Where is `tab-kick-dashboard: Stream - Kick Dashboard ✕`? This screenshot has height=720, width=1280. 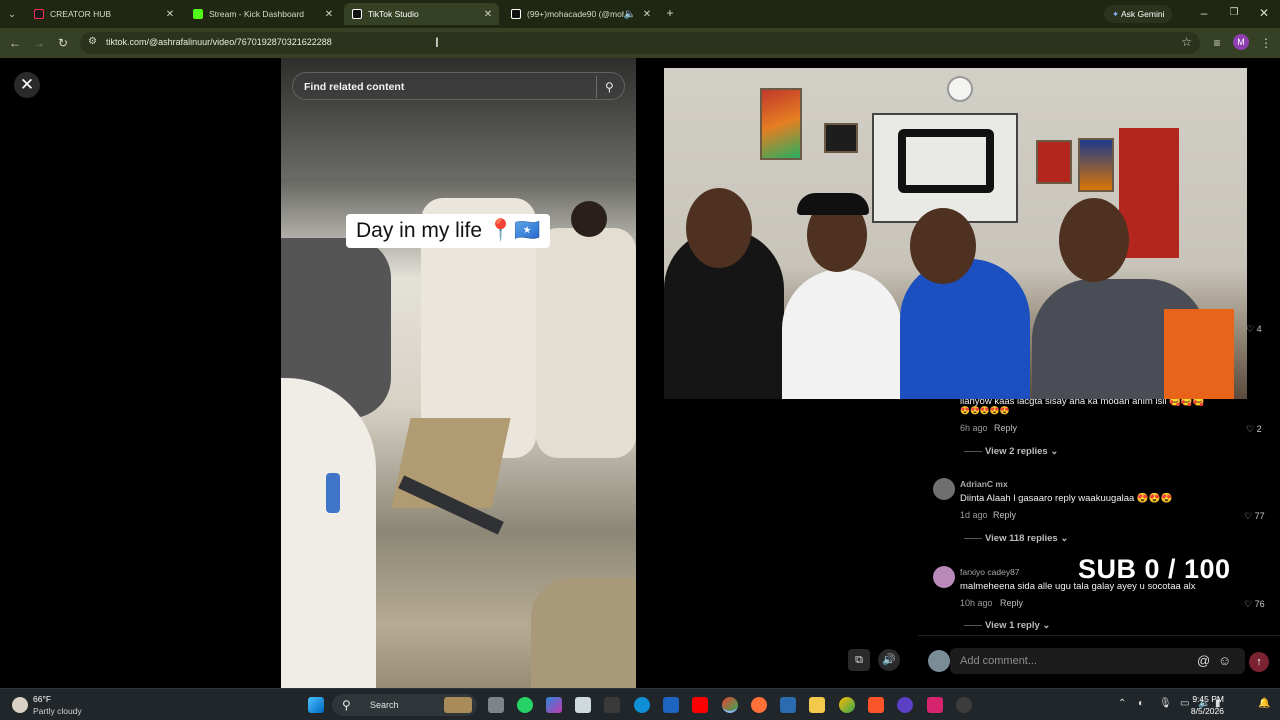
tab-kick-dashboard: Stream - Kick Dashboard ✕ is located at coordinates (262, 14).